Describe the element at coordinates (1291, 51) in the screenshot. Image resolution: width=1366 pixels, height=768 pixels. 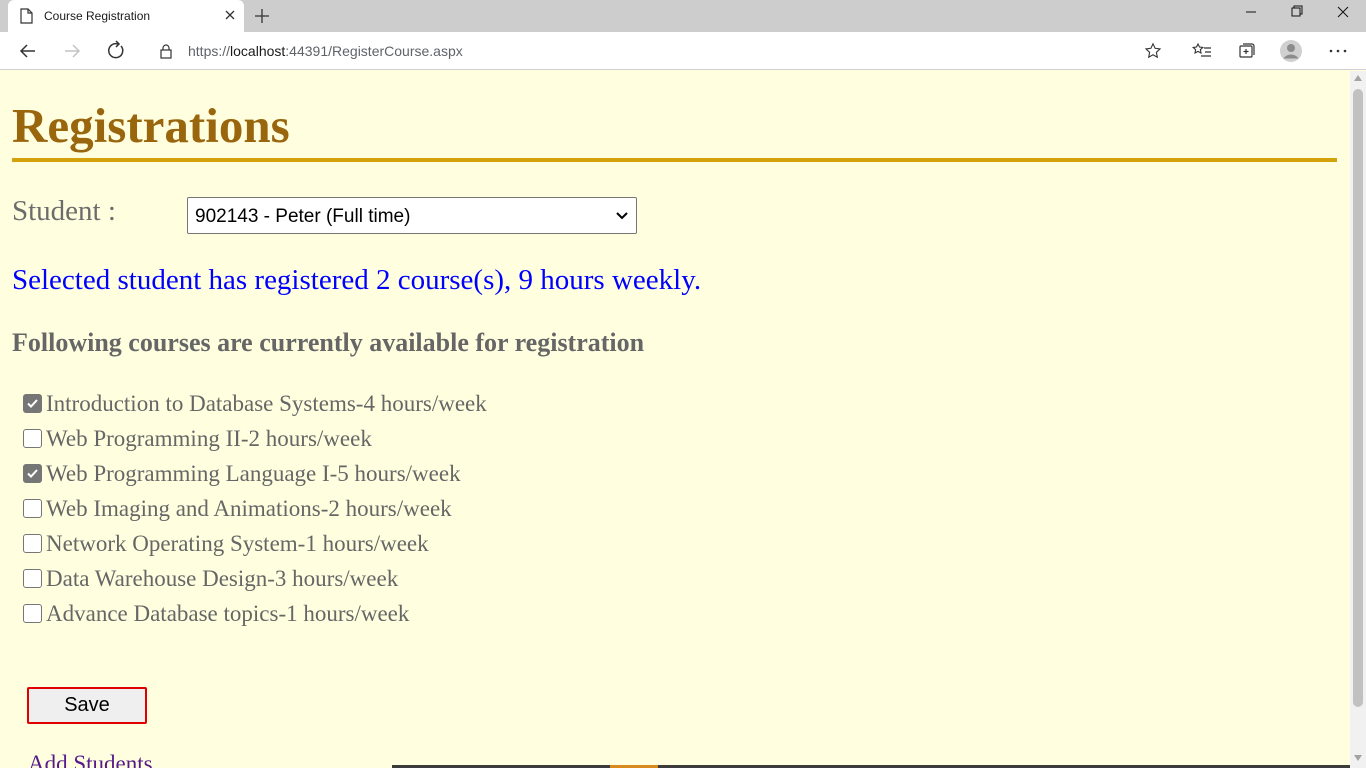
I see `profile-avatar-icon` at that location.